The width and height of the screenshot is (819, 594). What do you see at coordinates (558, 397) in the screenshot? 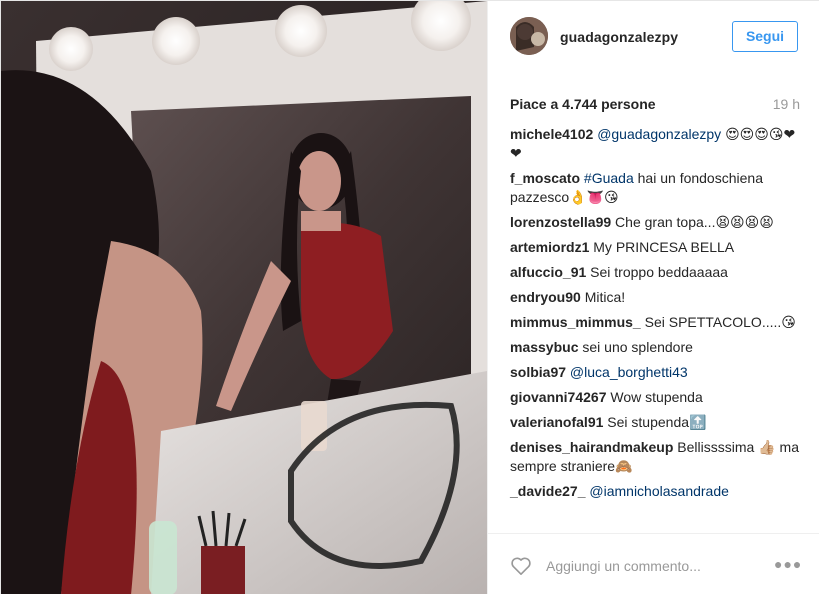
I see `comment-username: giovanni74267` at bounding box center [558, 397].